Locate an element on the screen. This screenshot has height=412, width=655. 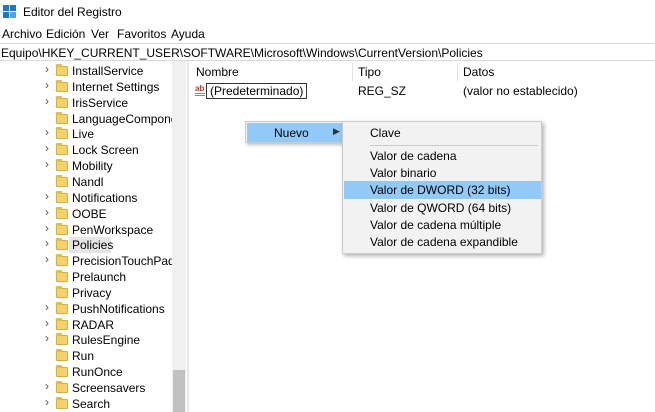
tree-item: › PrecisionTouchPad is located at coordinates (87, 261).